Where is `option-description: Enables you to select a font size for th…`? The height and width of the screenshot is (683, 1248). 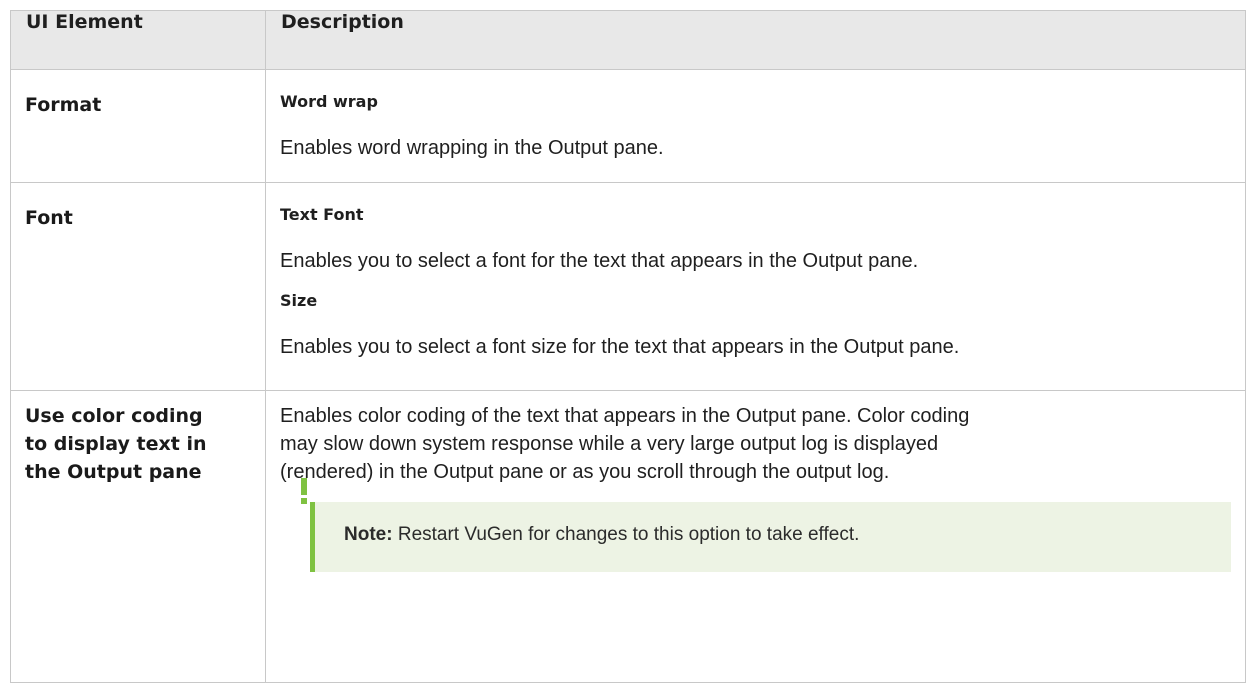
option-description: Enables you to select a font size for th… is located at coordinates (620, 347).